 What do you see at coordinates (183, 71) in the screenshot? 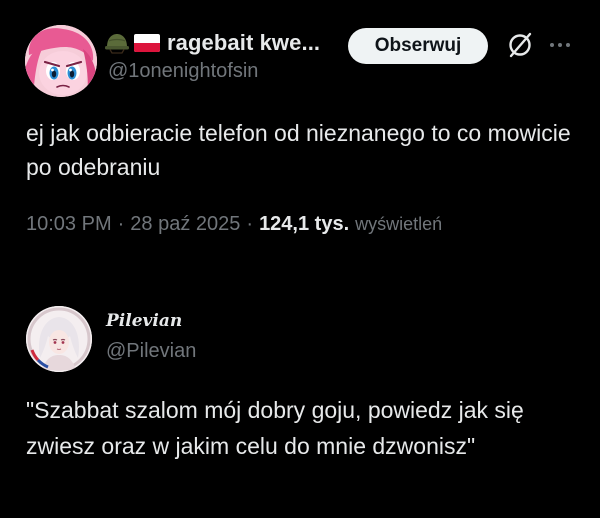
I see `author-handle: @1onenightofsin` at bounding box center [183, 71].